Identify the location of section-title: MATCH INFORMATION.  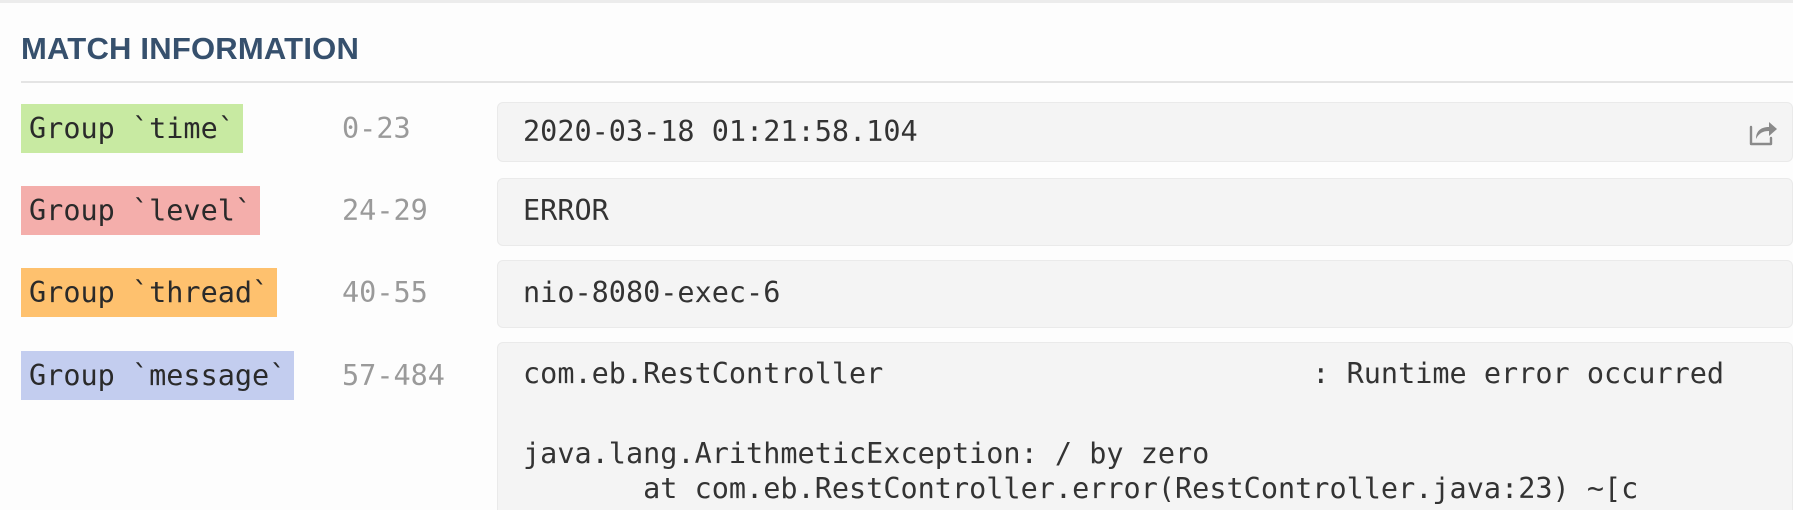
(190, 48).